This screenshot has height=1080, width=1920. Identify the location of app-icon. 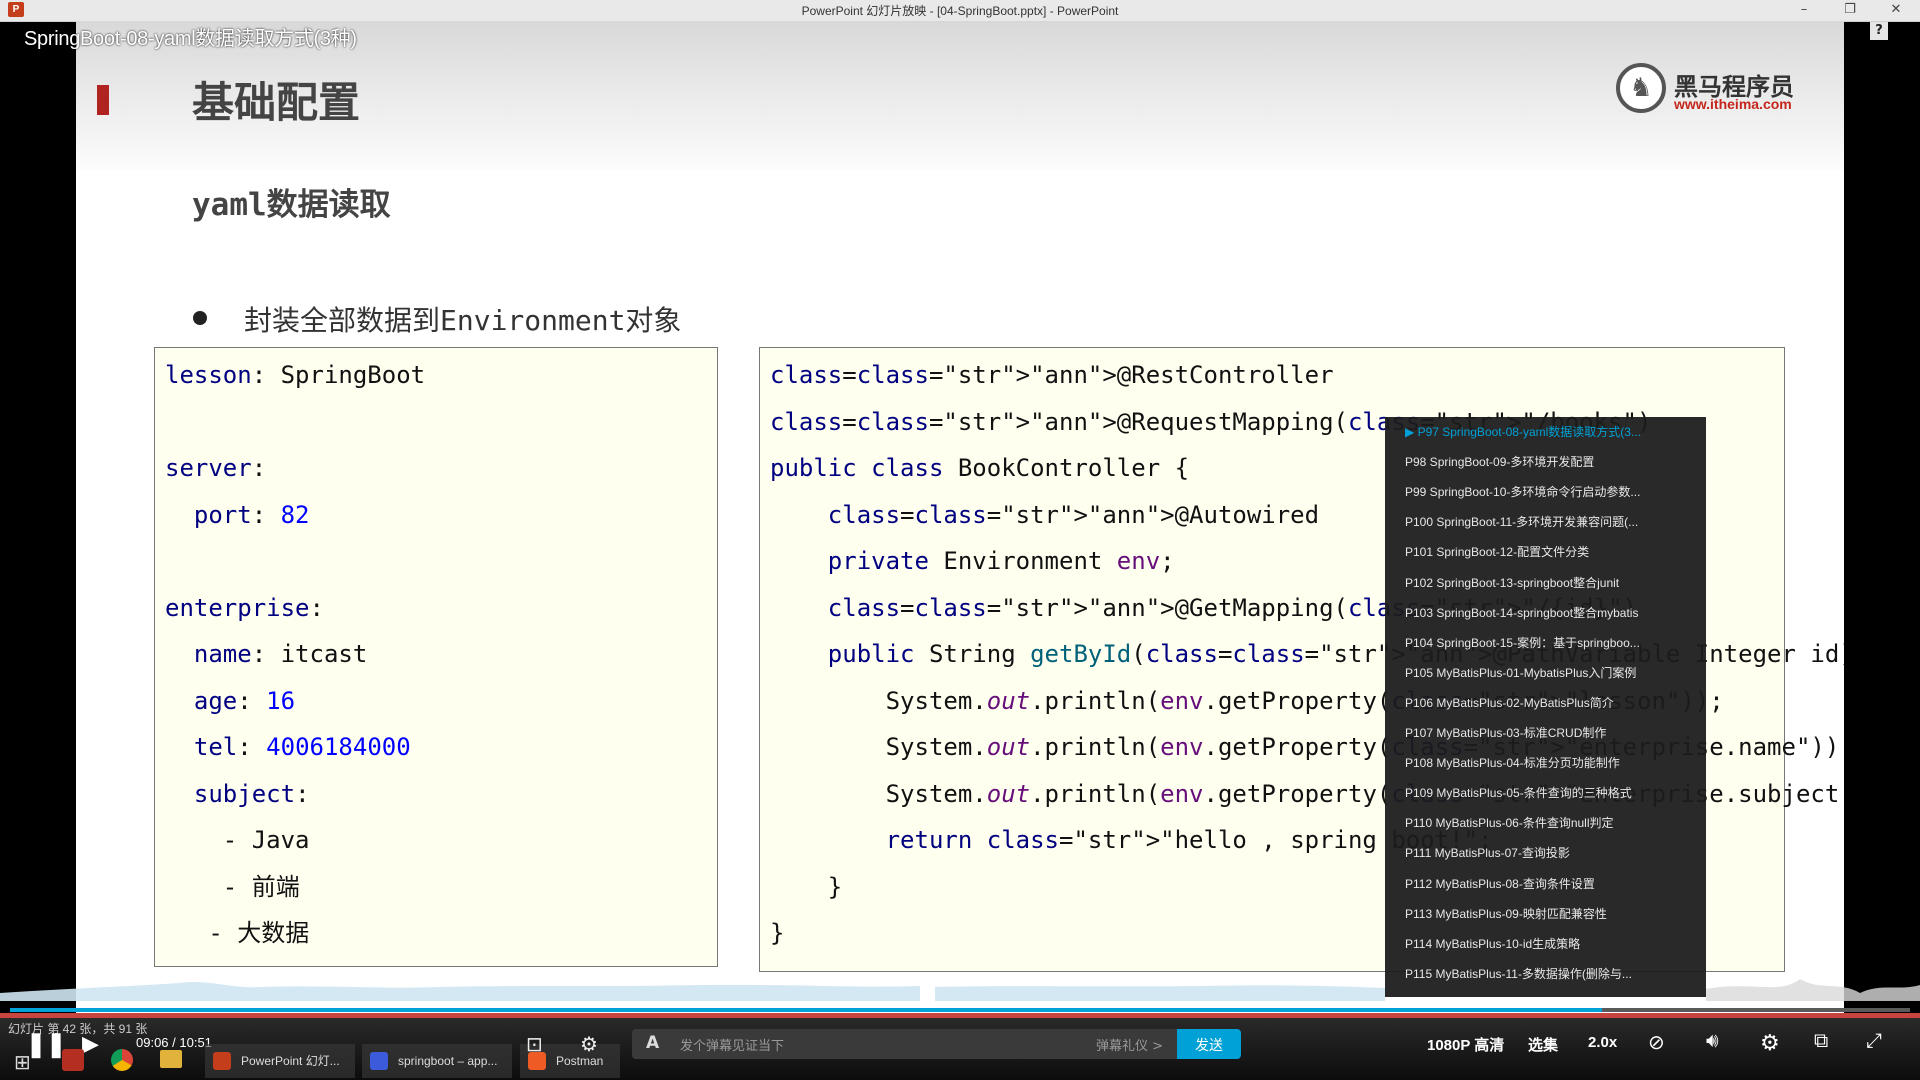
(73, 1060).